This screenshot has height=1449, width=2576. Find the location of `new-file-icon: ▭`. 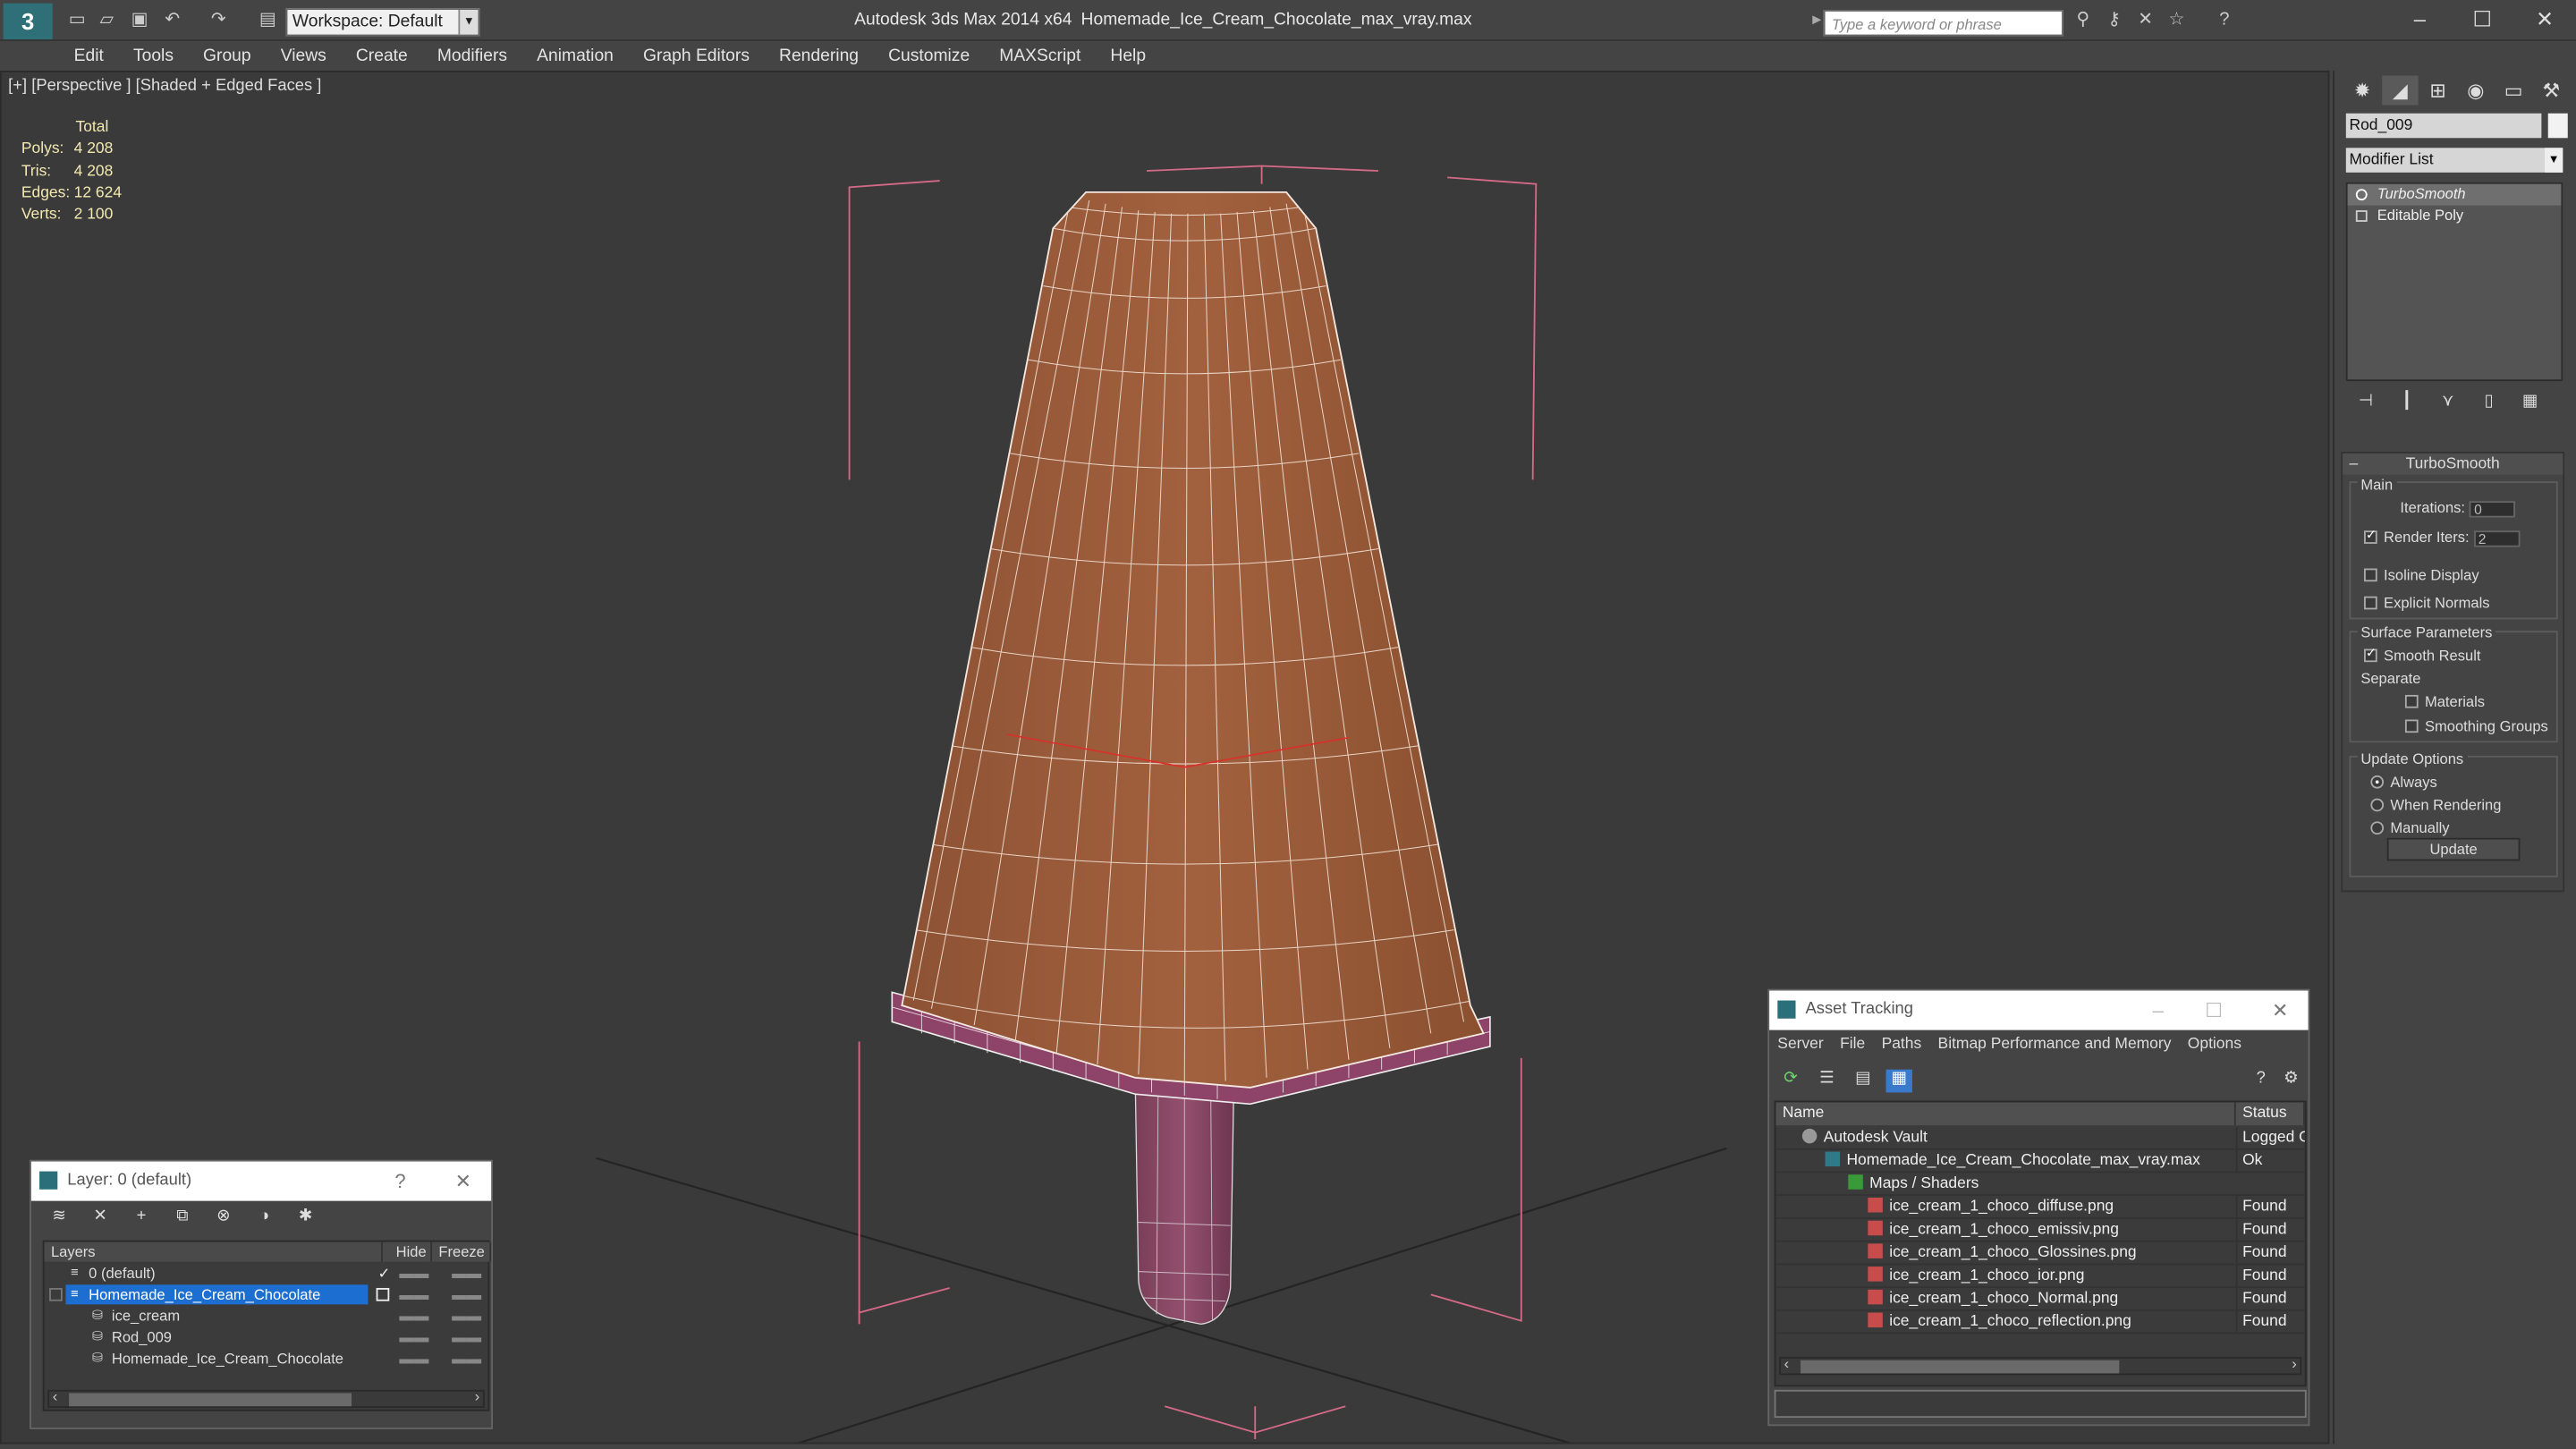

new-file-icon: ▭ is located at coordinates (77, 20).